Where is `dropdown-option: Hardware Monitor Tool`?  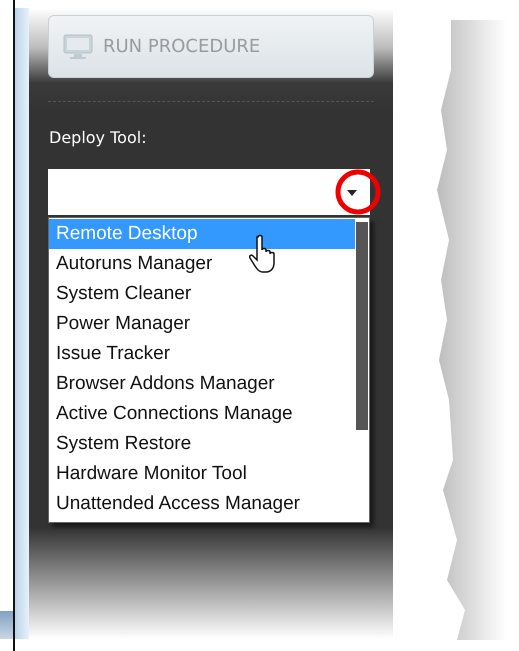 dropdown-option: Hardware Monitor Tool is located at coordinates (202, 474).